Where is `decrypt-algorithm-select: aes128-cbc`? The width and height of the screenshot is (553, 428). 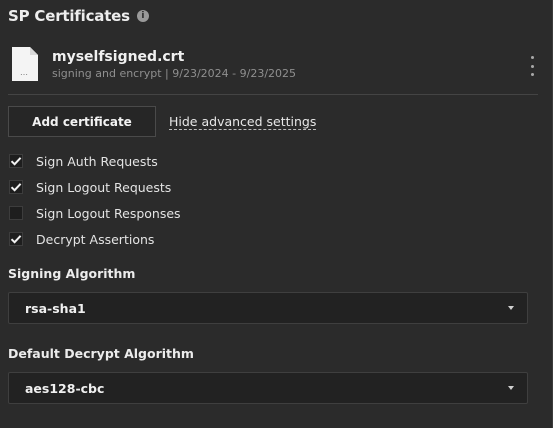
decrypt-algorithm-select: aes128-cbc is located at coordinates (268, 388).